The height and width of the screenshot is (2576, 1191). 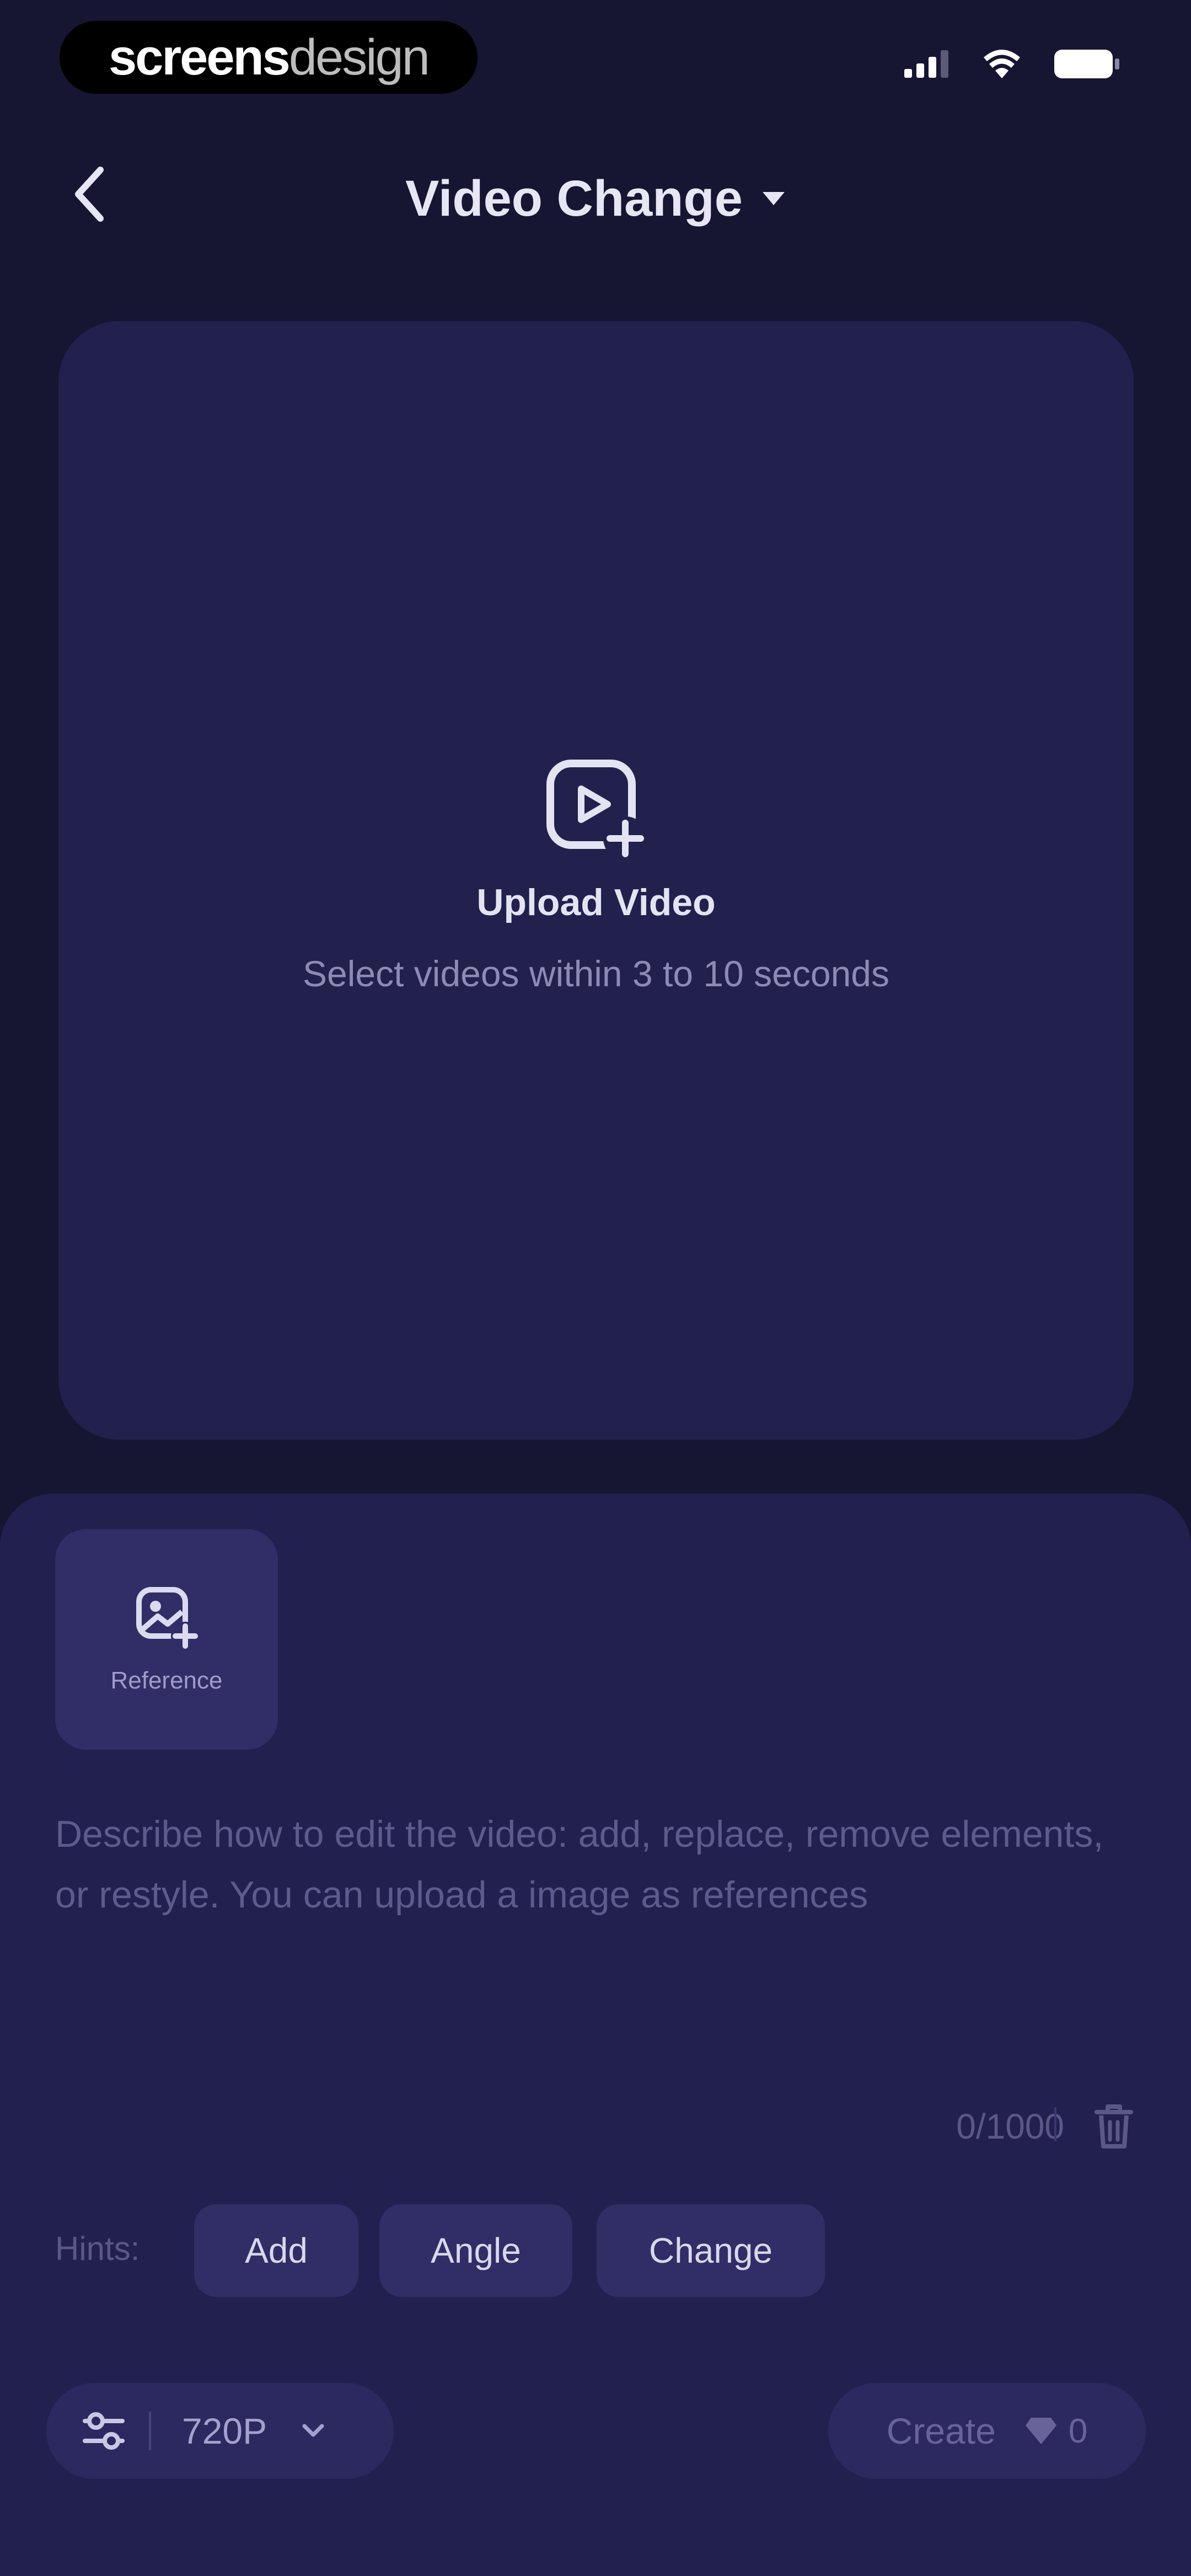 I want to click on upload-subtitle: Select videos within 3 to 10 seconds, so click(x=596, y=973).